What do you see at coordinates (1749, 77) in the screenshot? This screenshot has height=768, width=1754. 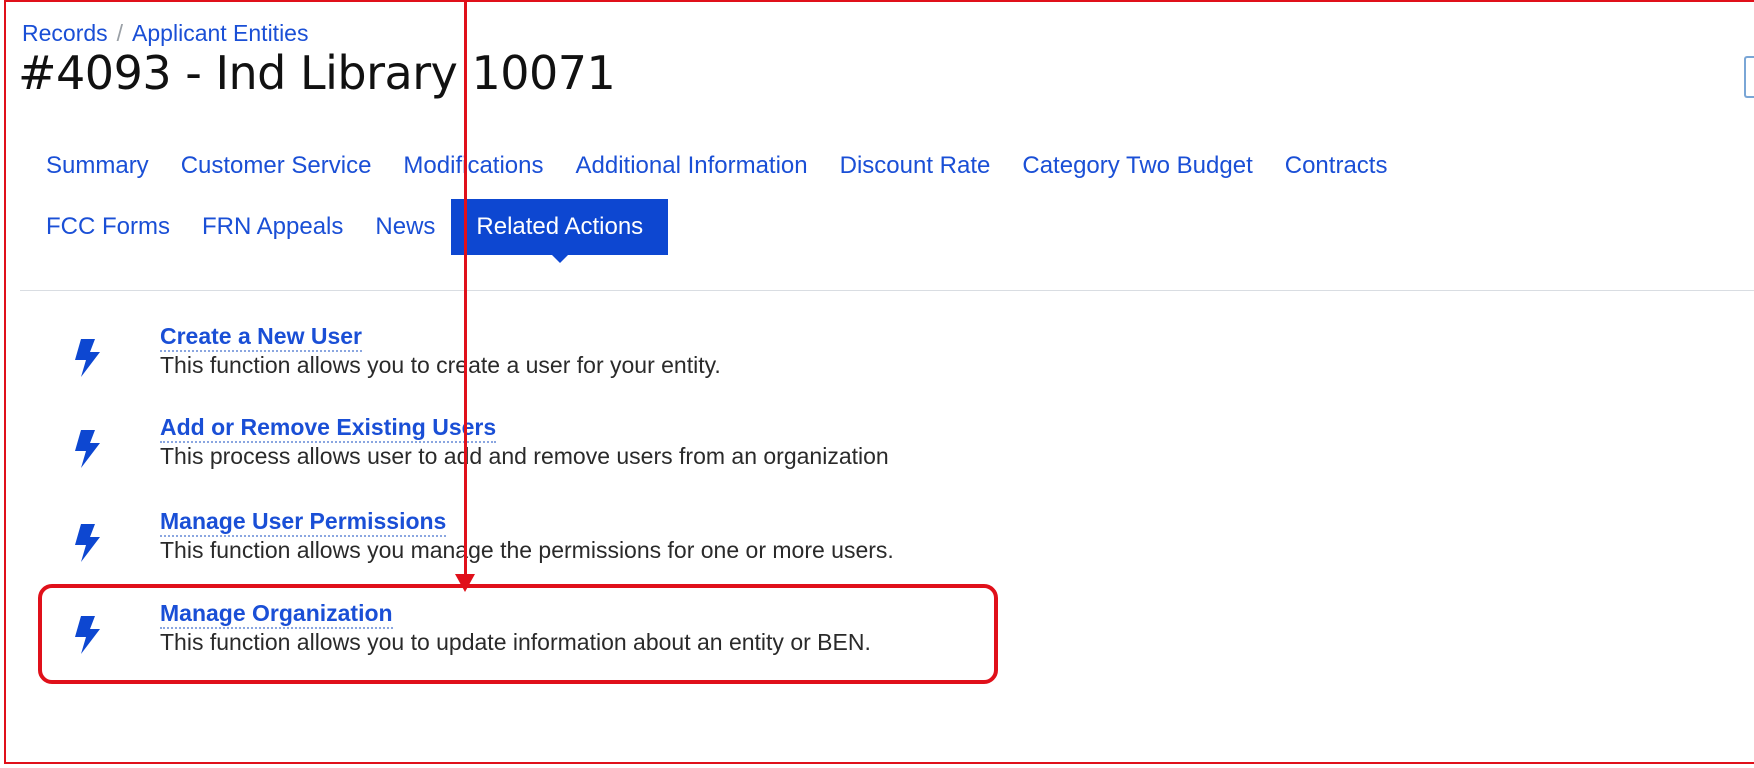 I see `header-action-button` at bounding box center [1749, 77].